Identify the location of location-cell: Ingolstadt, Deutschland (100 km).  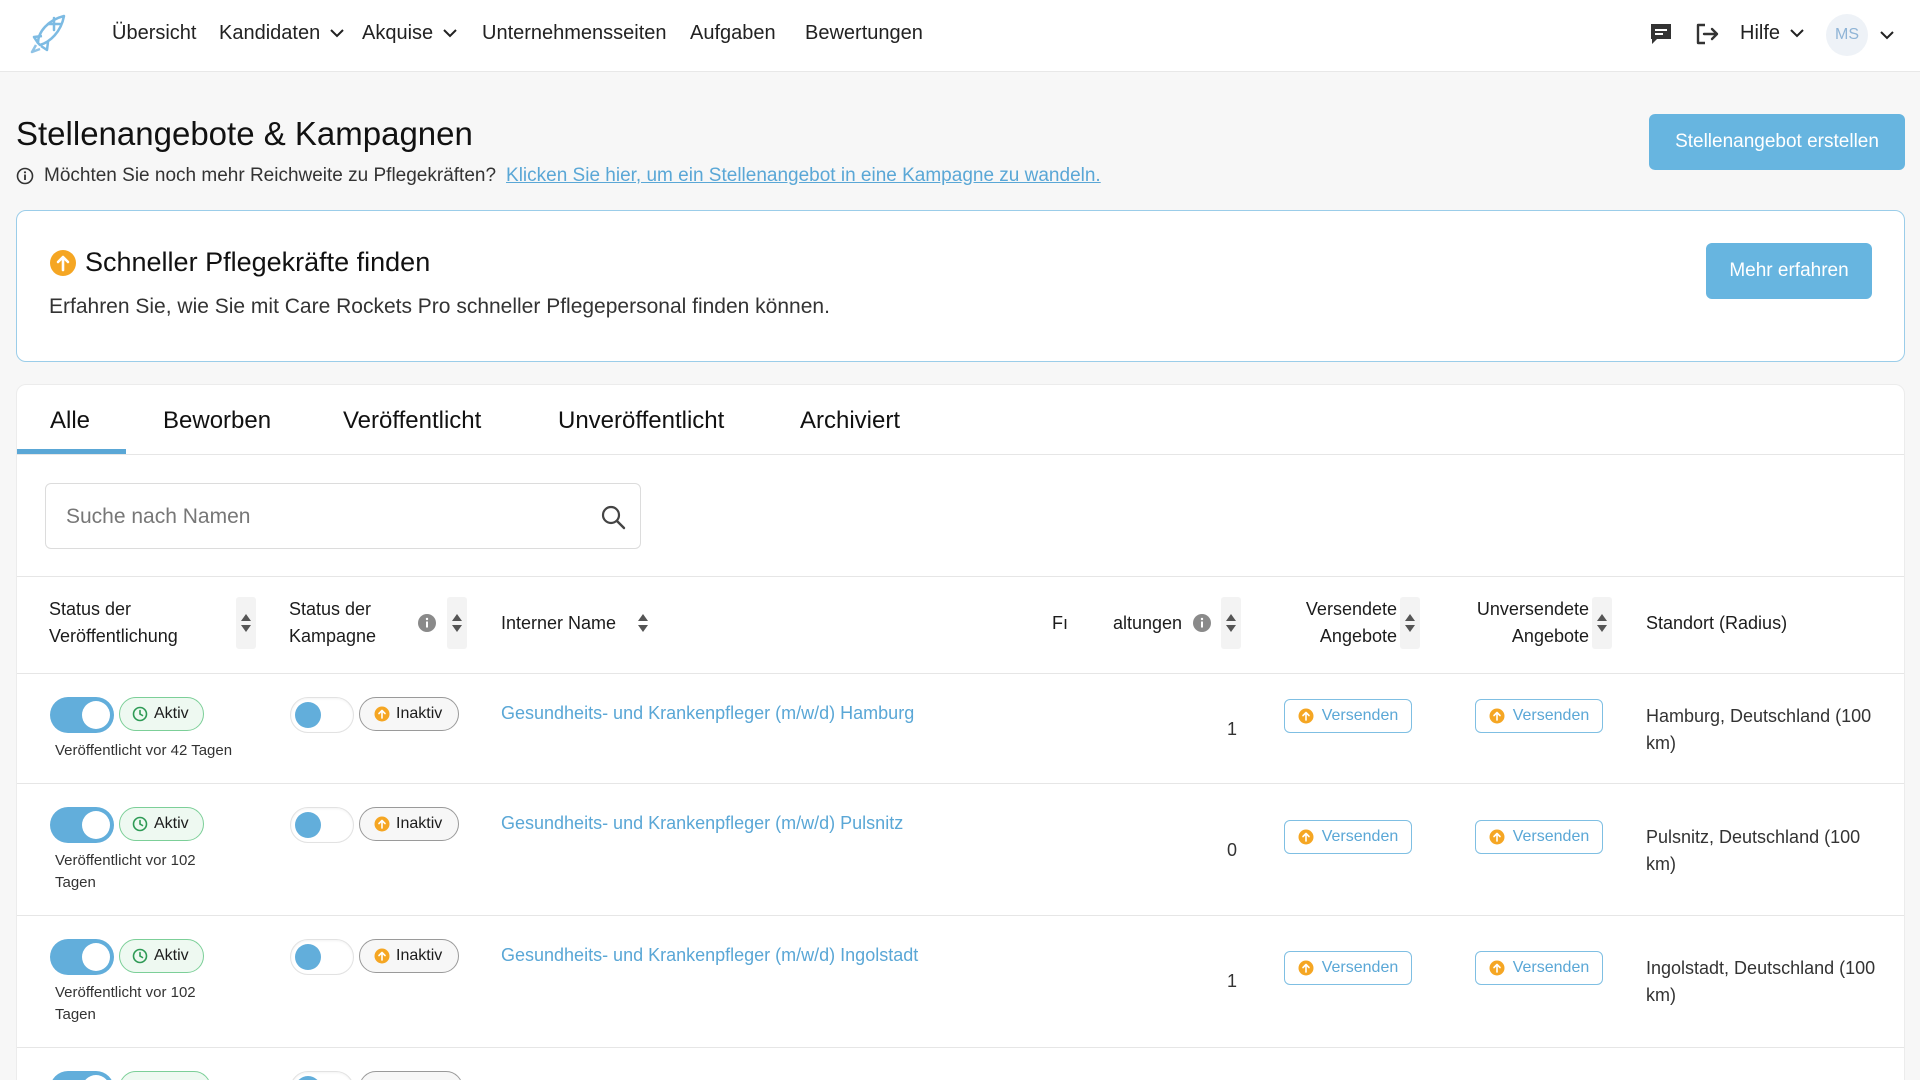
(1761, 981).